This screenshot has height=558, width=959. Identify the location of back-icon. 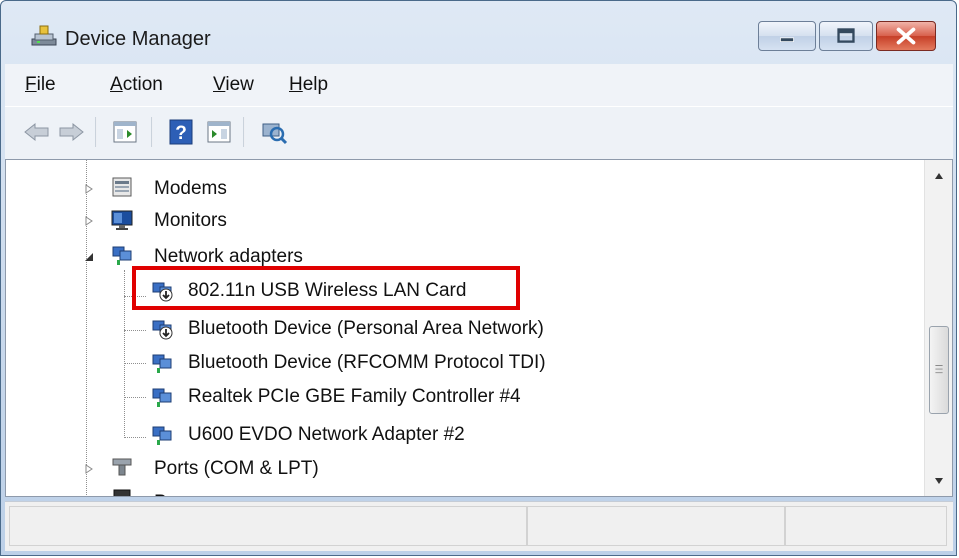
(36, 132).